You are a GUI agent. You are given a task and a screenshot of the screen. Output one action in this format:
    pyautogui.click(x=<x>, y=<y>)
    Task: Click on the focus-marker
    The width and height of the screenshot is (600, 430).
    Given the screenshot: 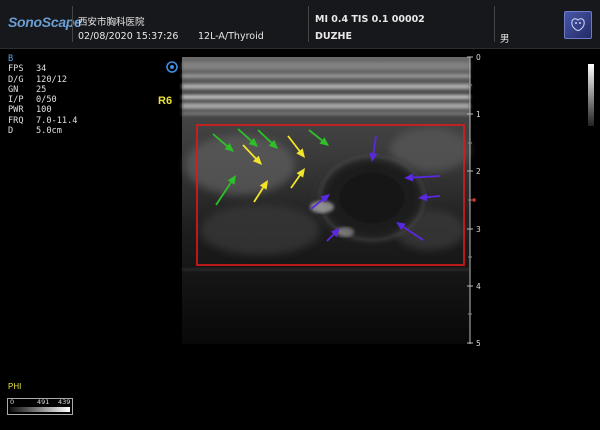 What is the action you would take?
    pyautogui.click(x=474, y=200)
    